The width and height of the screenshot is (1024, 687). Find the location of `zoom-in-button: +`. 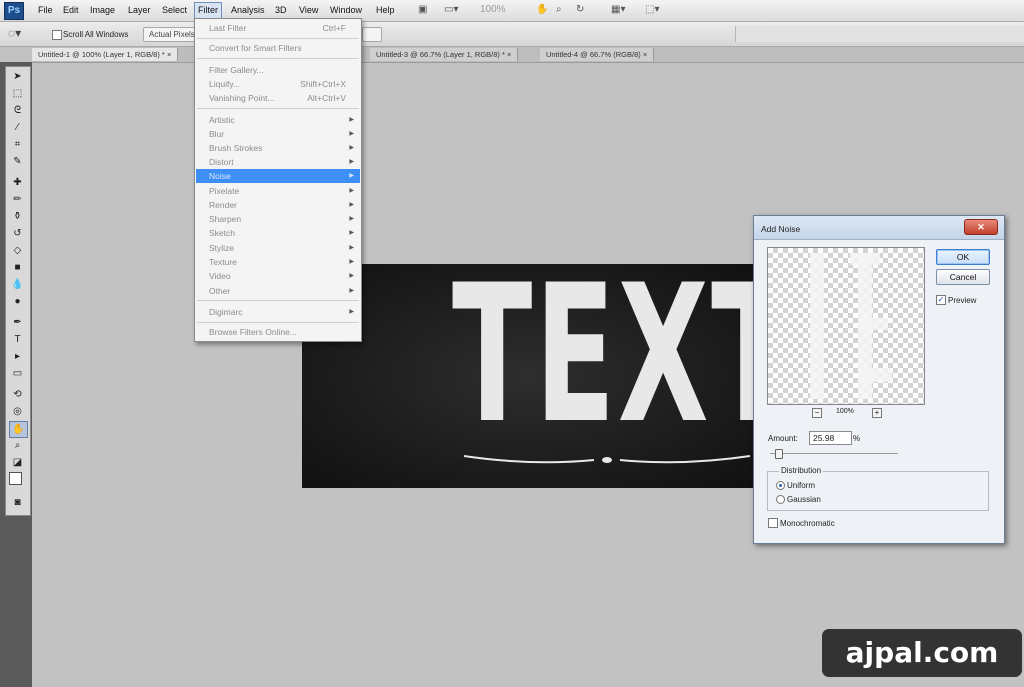

zoom-in-button: + is located at coordinates (877, 413).